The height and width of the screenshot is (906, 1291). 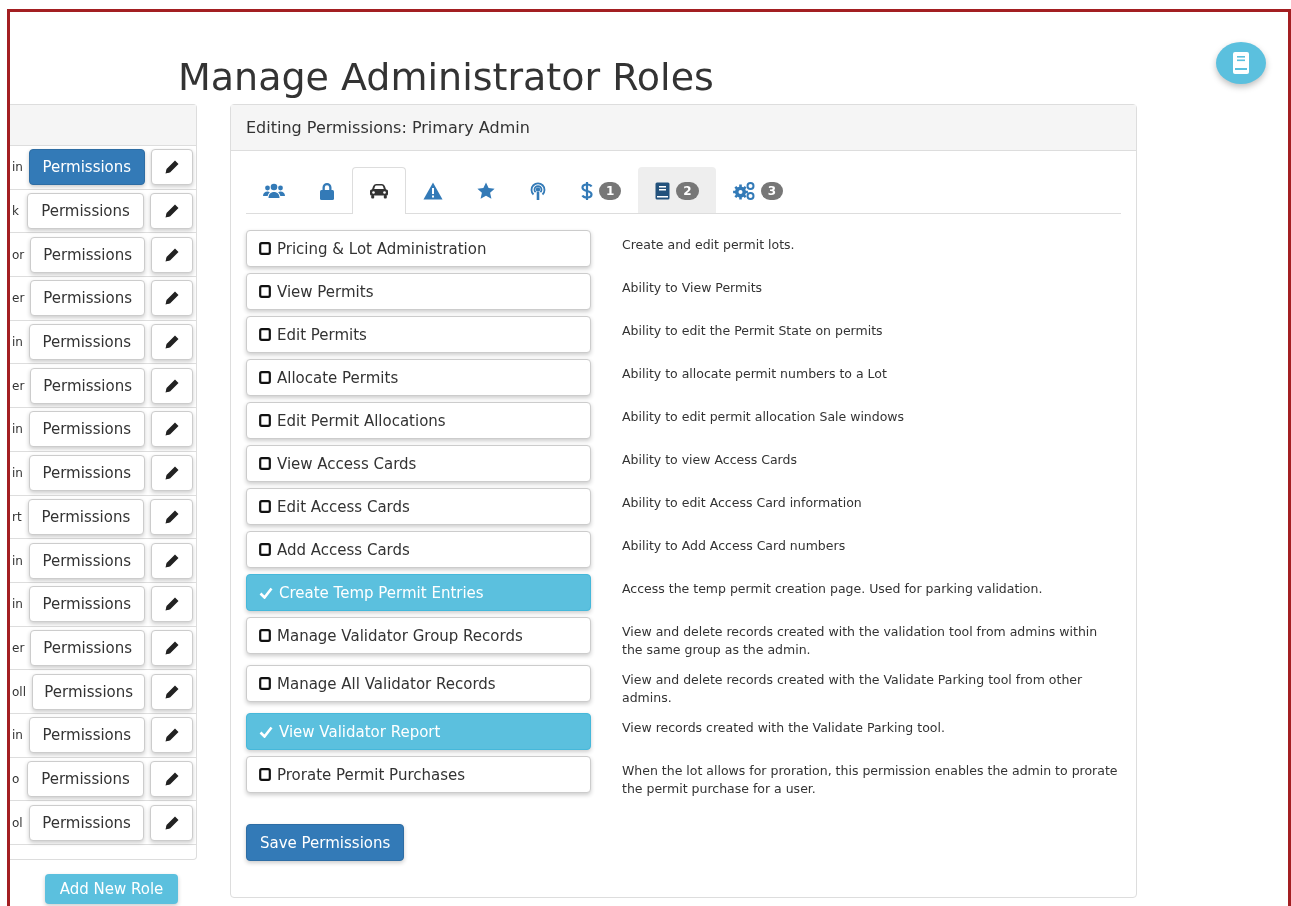 What do you see at coordinates (418, 334) in the screenshot?
I see `permission-toggle: Edit Permits` at bounding box center [418, 334].